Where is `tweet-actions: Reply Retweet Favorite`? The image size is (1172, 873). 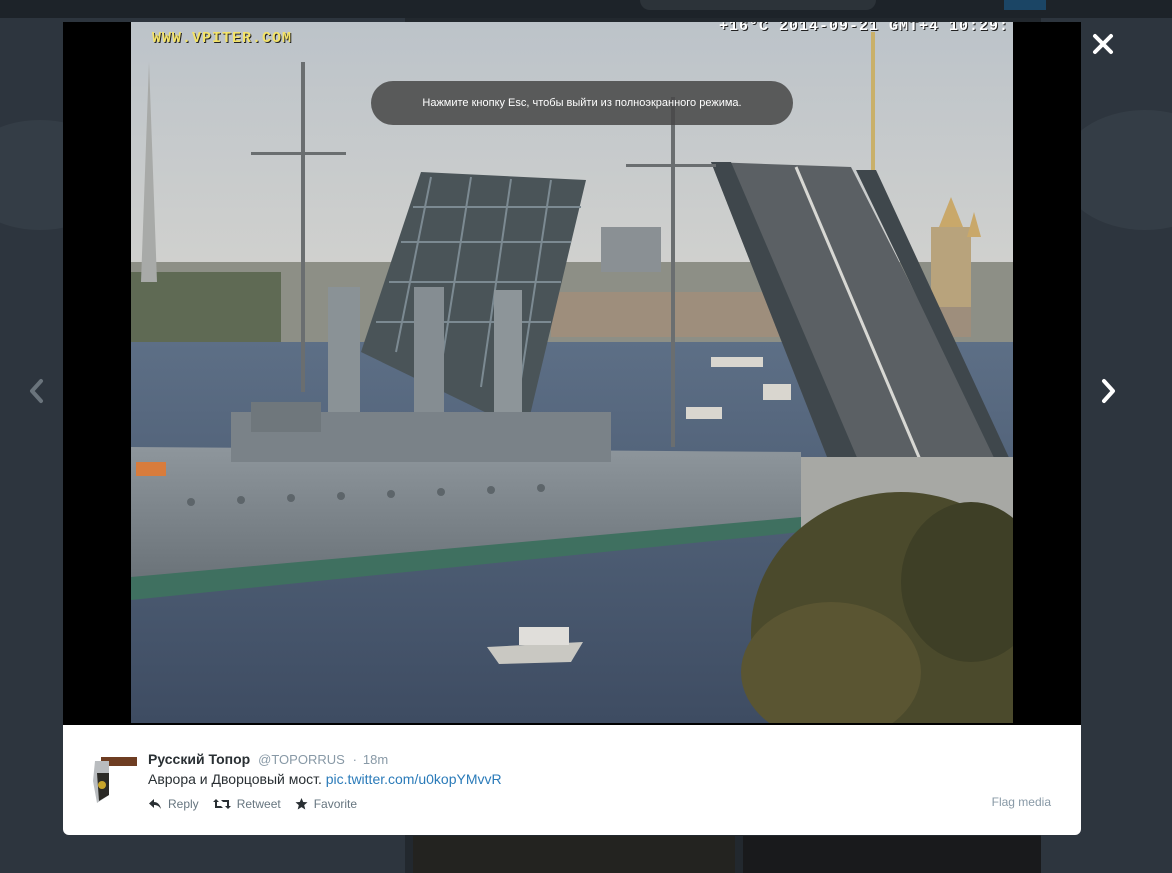 tweet-actions: Reply Retweet Favorite is located at coordinates (259, 804).